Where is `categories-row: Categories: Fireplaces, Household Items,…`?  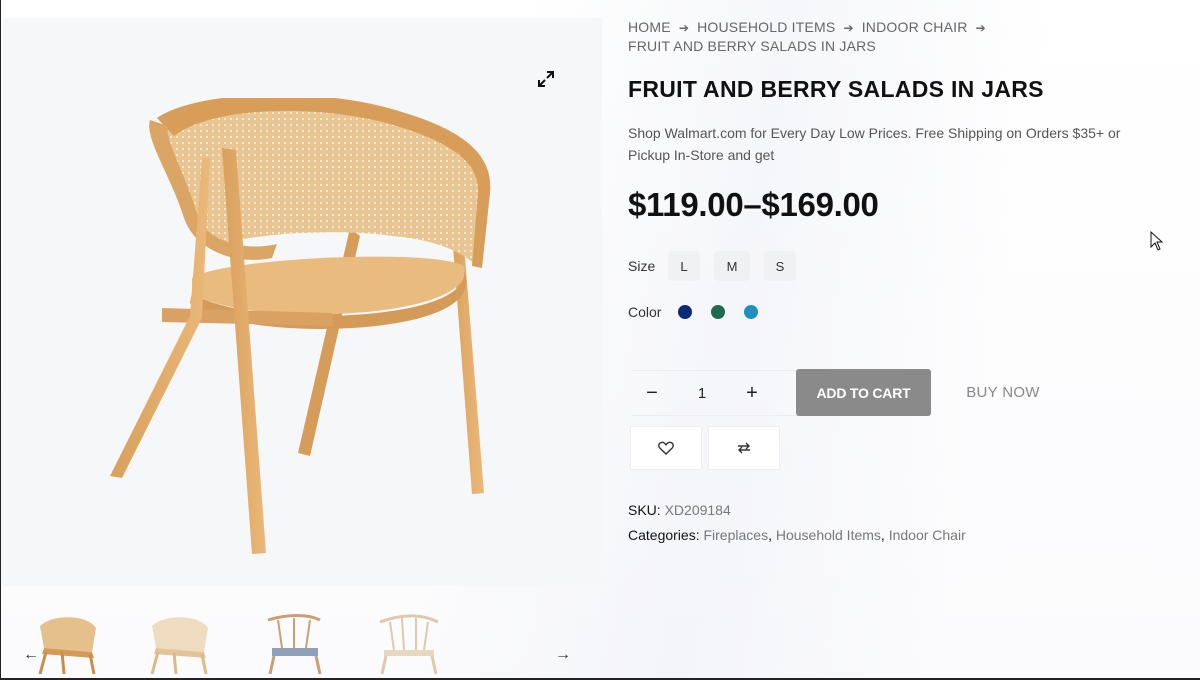 categories-row: Categories: Fireplaces, Household Items,… is located at coordinates (797, 535).